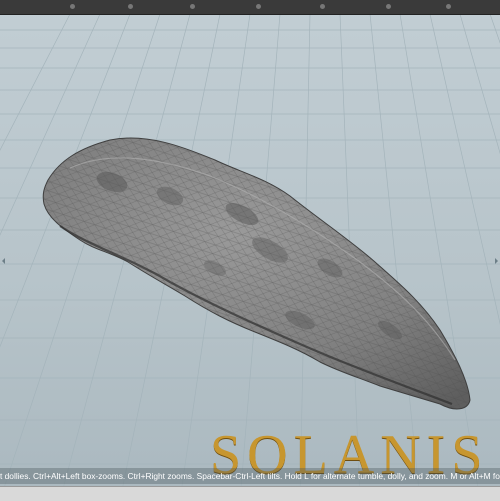 The image size is (500, 501). Describe the element at coordinates (250, 493) in the screenshot. I see `timeline-ruler` at that location.